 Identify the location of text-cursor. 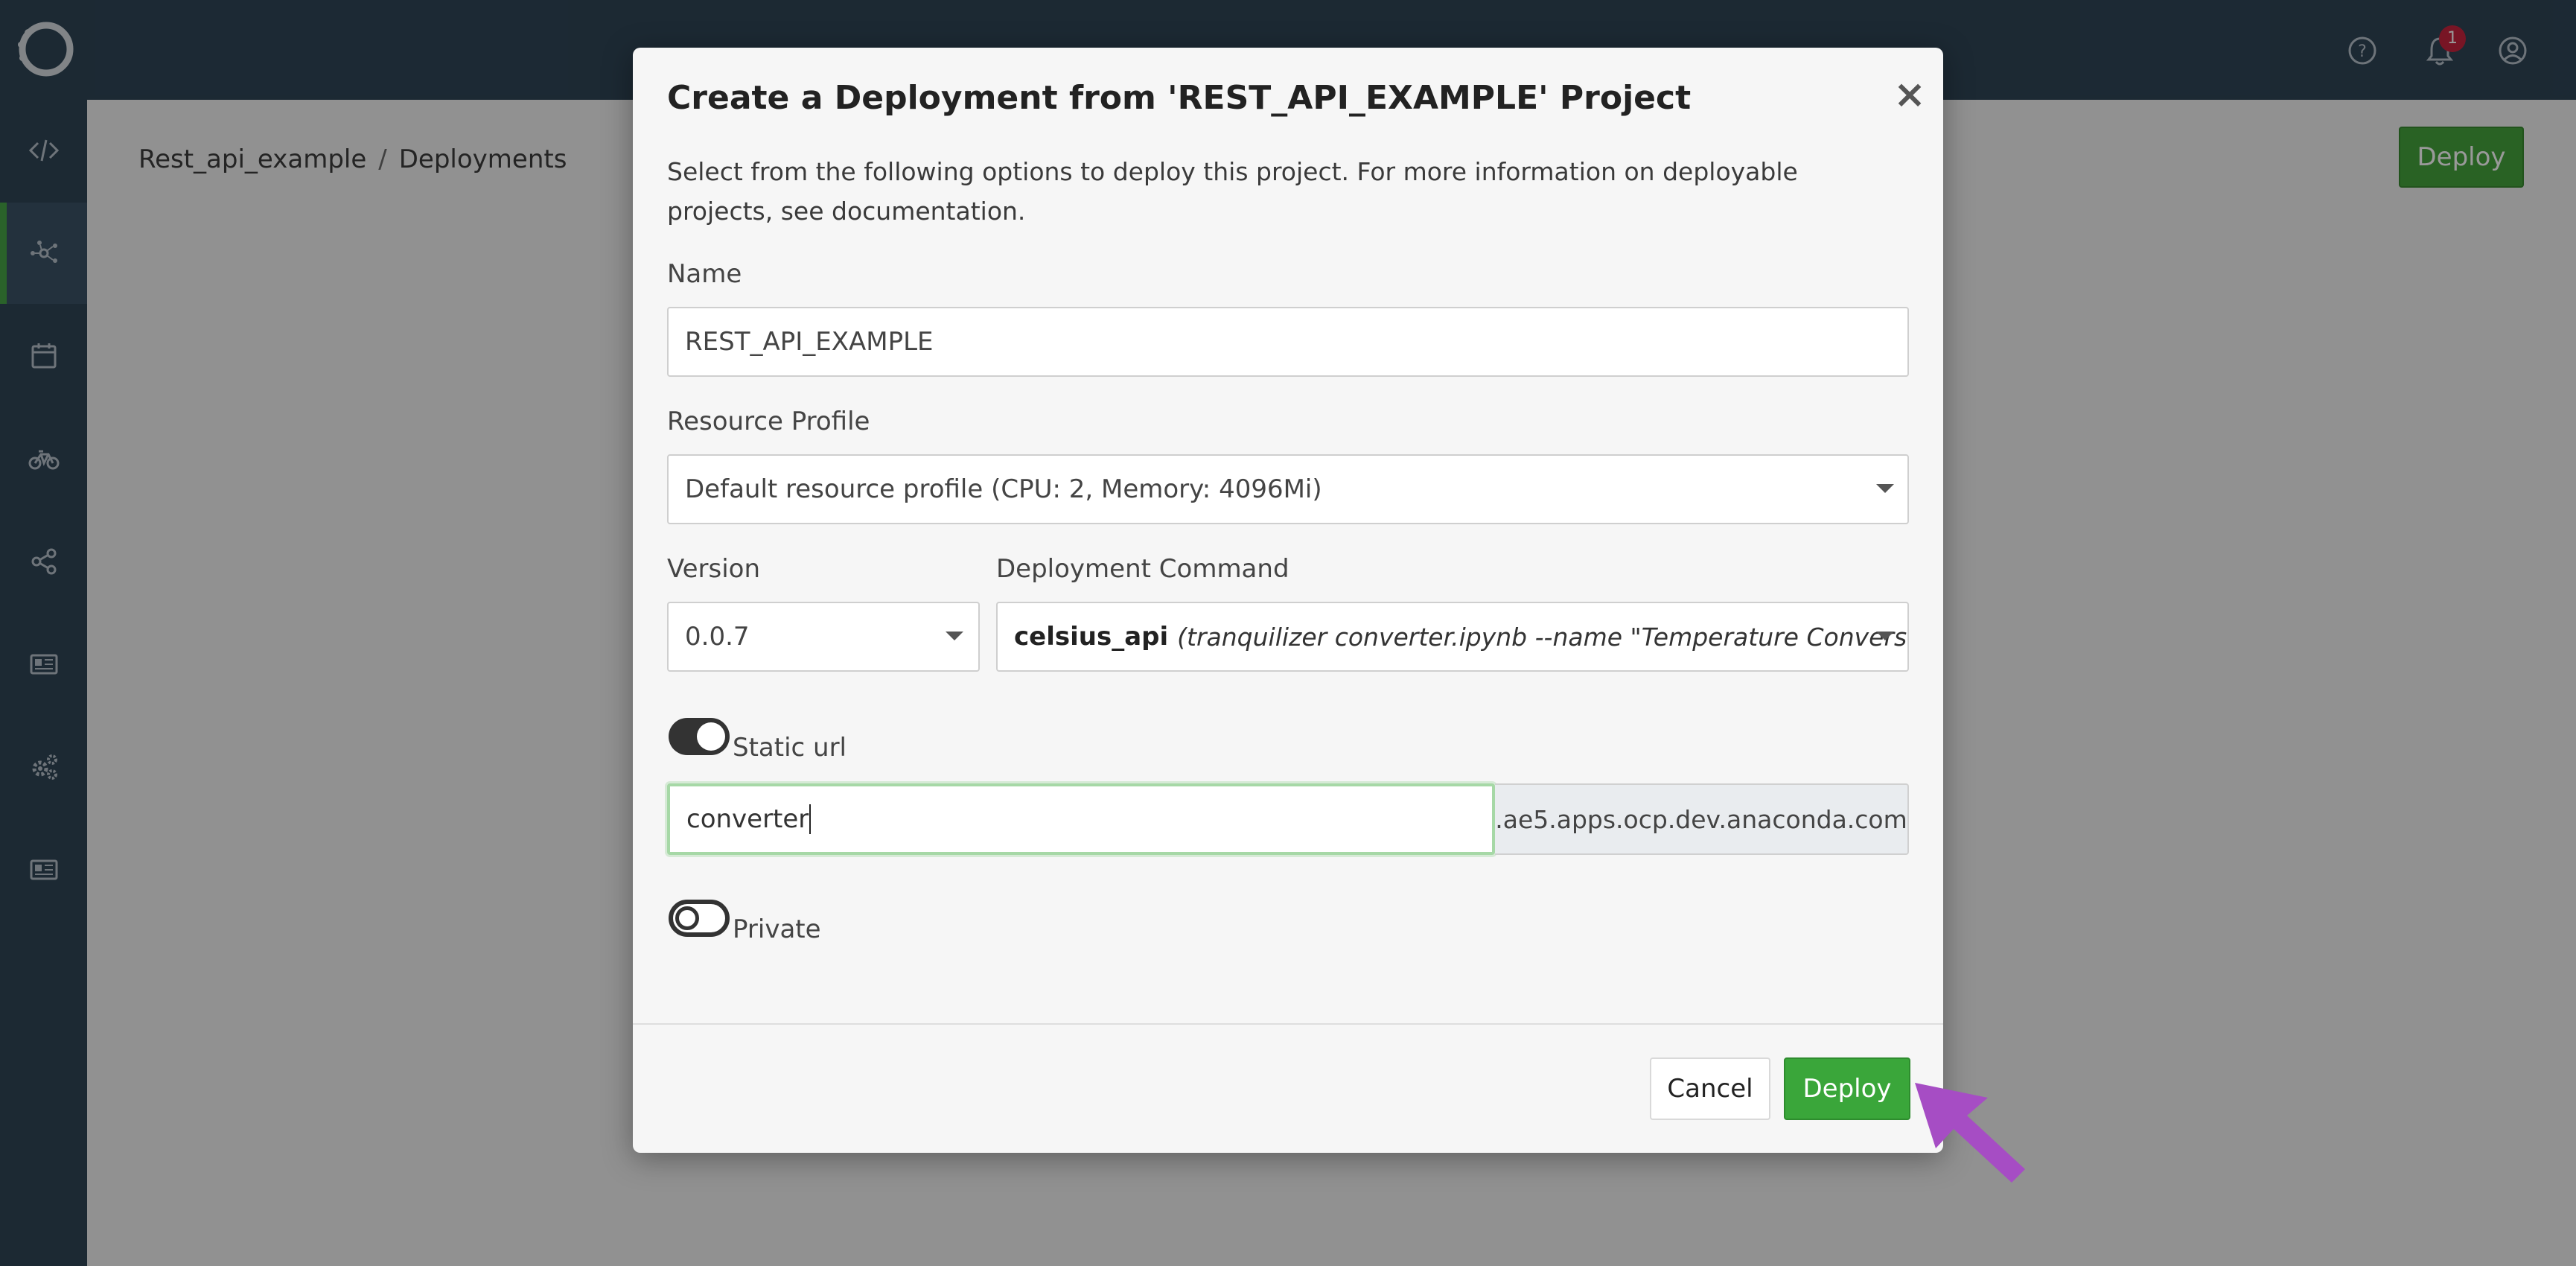
(811, 819).